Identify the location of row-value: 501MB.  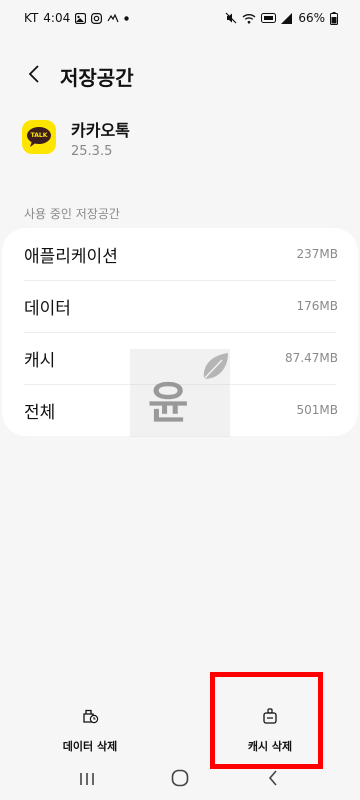
(317, 410).